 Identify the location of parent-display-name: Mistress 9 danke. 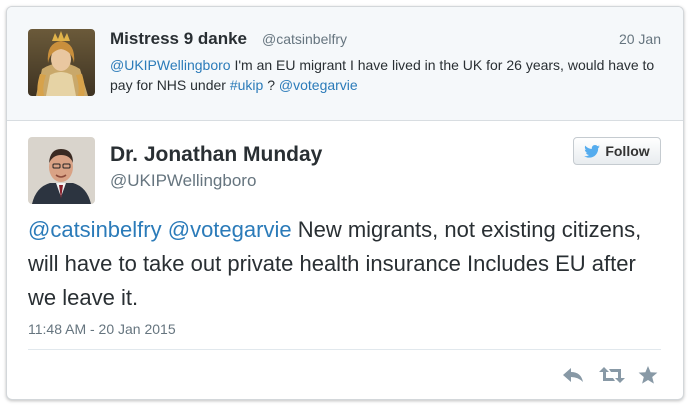
(178, 39).